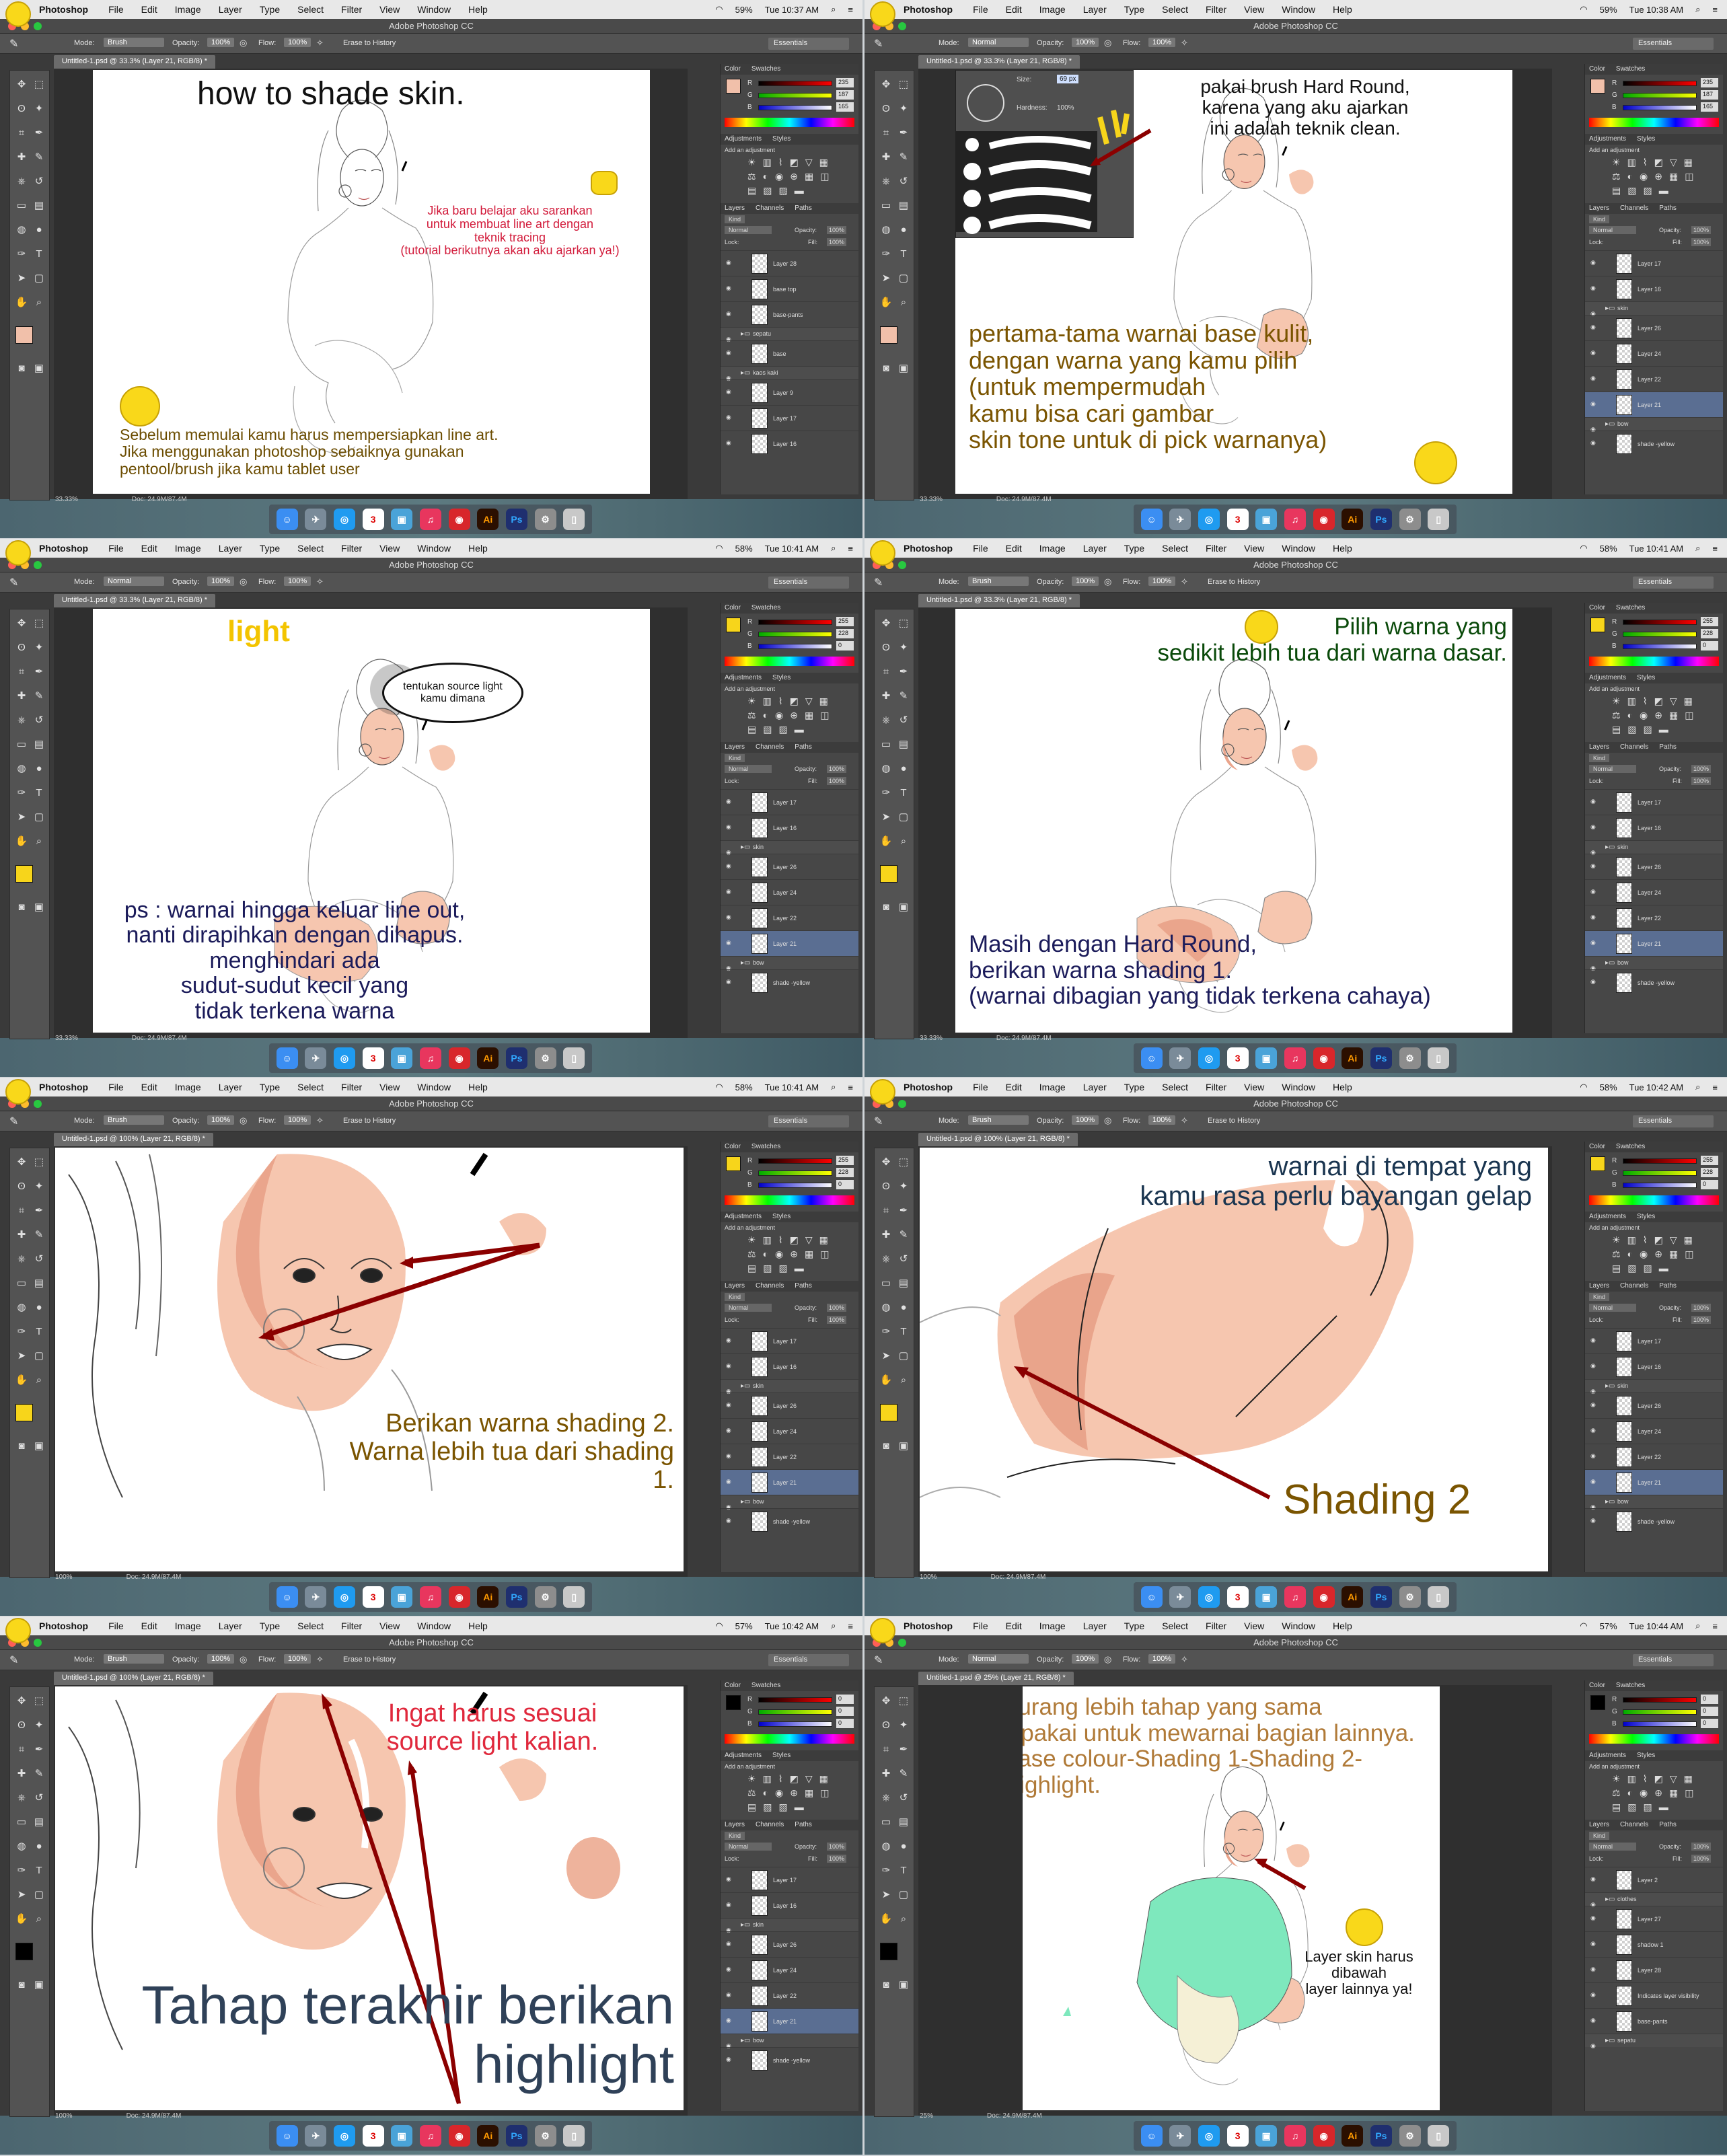  I want to click on dock-finder-icon: ☺, so click(287, 519).